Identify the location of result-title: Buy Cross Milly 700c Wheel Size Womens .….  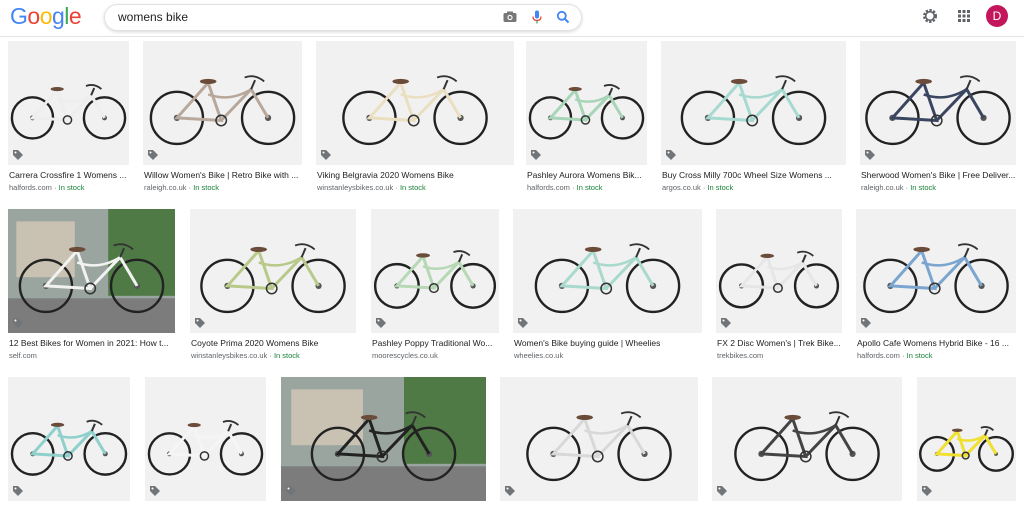
(754, 175).